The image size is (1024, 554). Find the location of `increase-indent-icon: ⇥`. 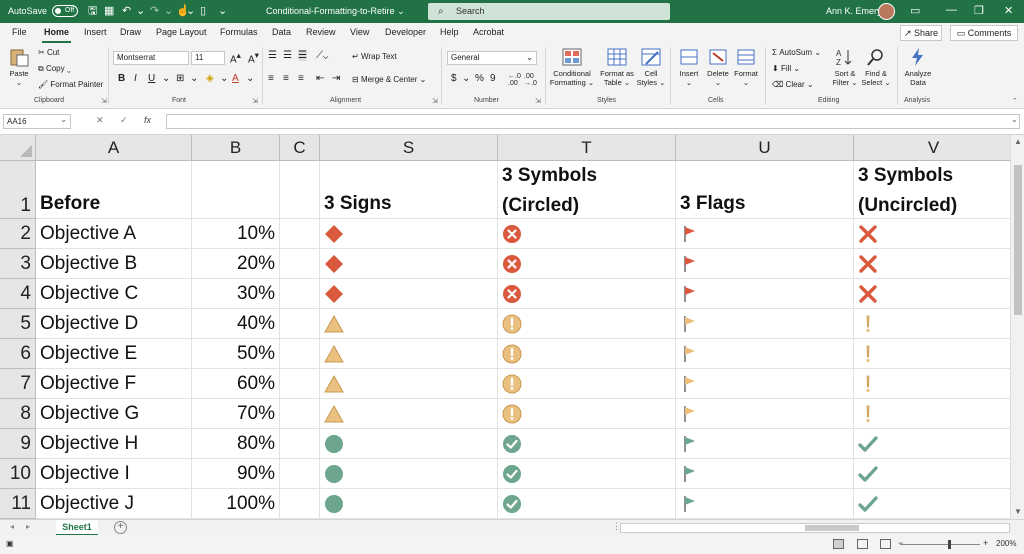

increase-indent-icon: ⇥ is located at coordinates (336, 78).